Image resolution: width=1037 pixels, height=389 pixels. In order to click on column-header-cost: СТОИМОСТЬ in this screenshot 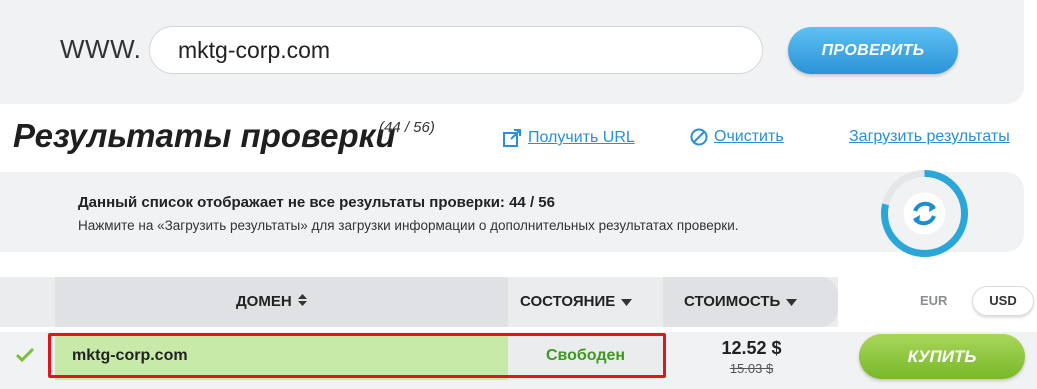, I will do `click(750, 302)`.